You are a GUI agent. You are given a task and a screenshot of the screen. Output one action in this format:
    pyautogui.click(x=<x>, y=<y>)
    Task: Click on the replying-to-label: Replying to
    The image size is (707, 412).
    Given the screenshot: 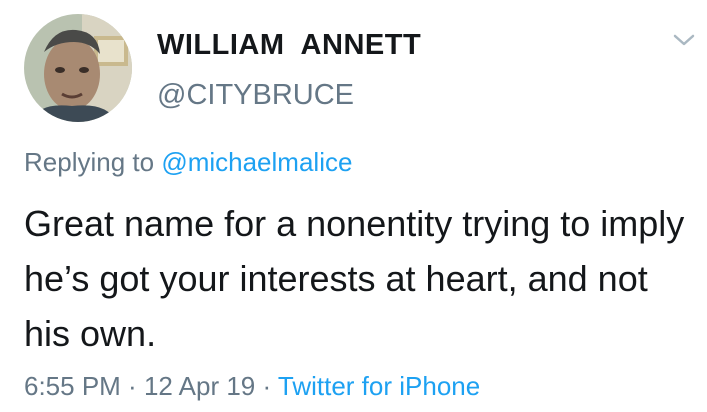 What is the action you would take?
    pyautogui.click(x=93, y=162)
    